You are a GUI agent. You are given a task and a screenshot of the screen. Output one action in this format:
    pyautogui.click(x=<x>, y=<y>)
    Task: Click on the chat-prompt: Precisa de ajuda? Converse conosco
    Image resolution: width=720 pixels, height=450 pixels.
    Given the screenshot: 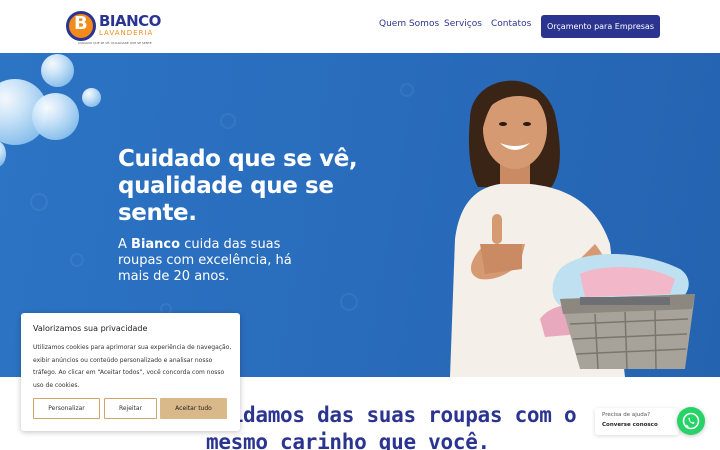 What is the action you would take?
    pyautogui.click(x=637, y=421)
    